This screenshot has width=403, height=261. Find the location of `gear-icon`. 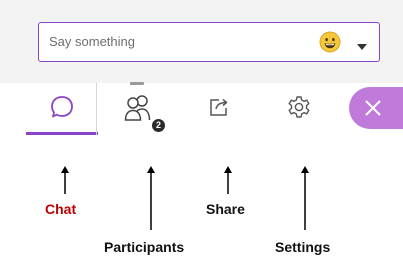

gear-icon is located at coordinates (299, 109).